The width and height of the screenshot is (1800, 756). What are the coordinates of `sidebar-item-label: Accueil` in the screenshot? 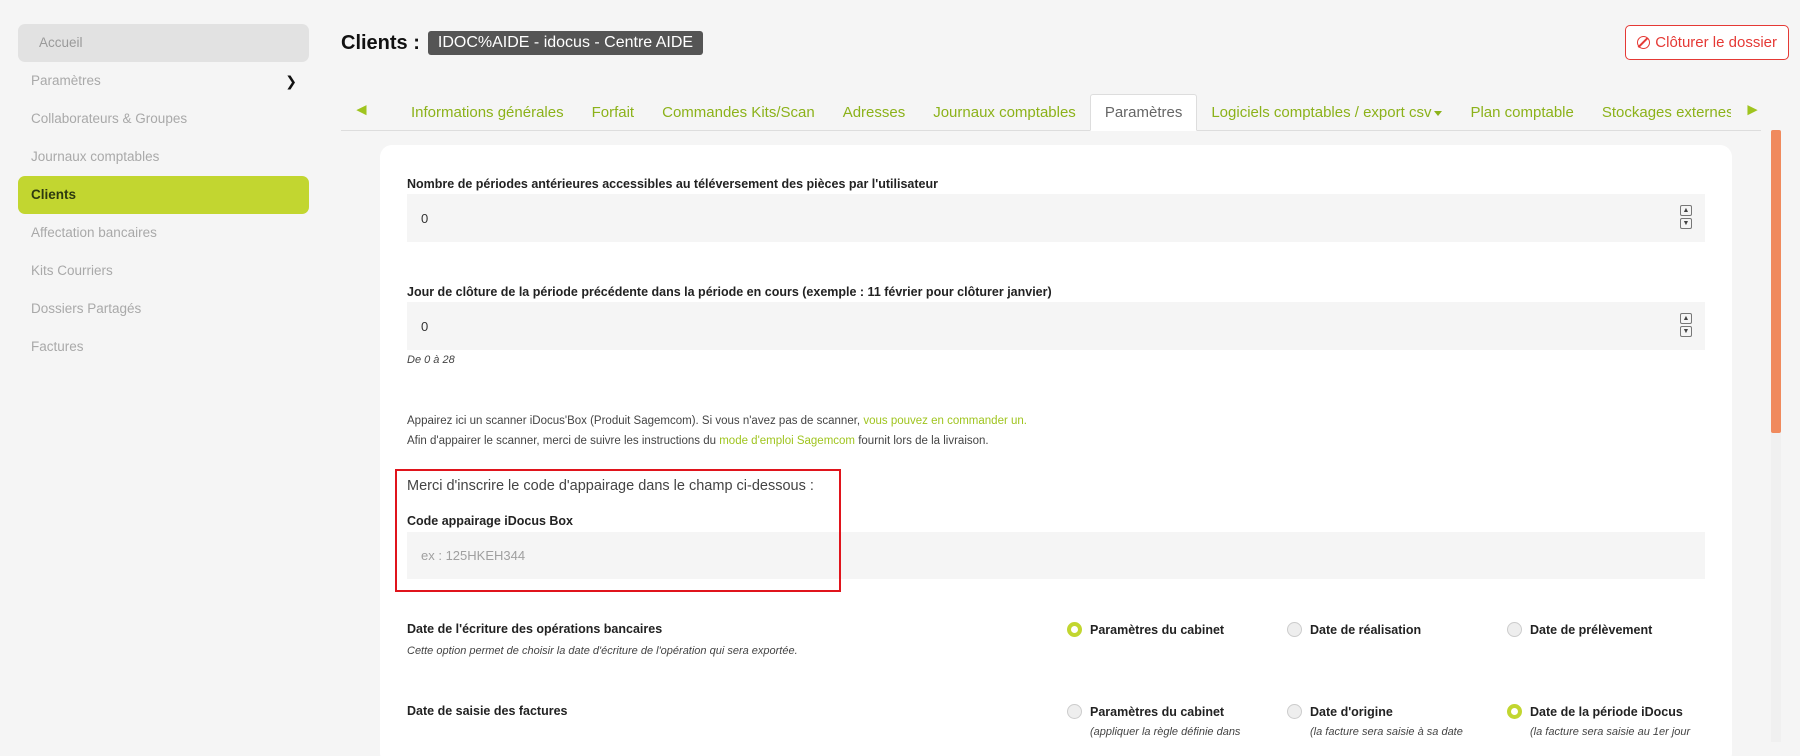 It's located at (61, 42).